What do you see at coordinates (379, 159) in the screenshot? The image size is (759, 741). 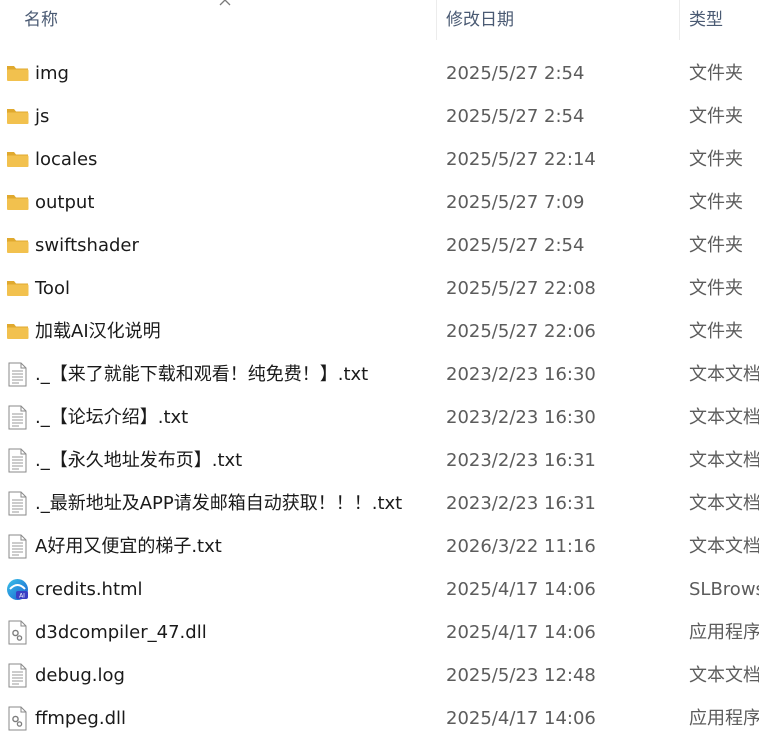 I see `file-row: locales 2025/5/27 22:14 文件夹` at bounding box center [379, 159].